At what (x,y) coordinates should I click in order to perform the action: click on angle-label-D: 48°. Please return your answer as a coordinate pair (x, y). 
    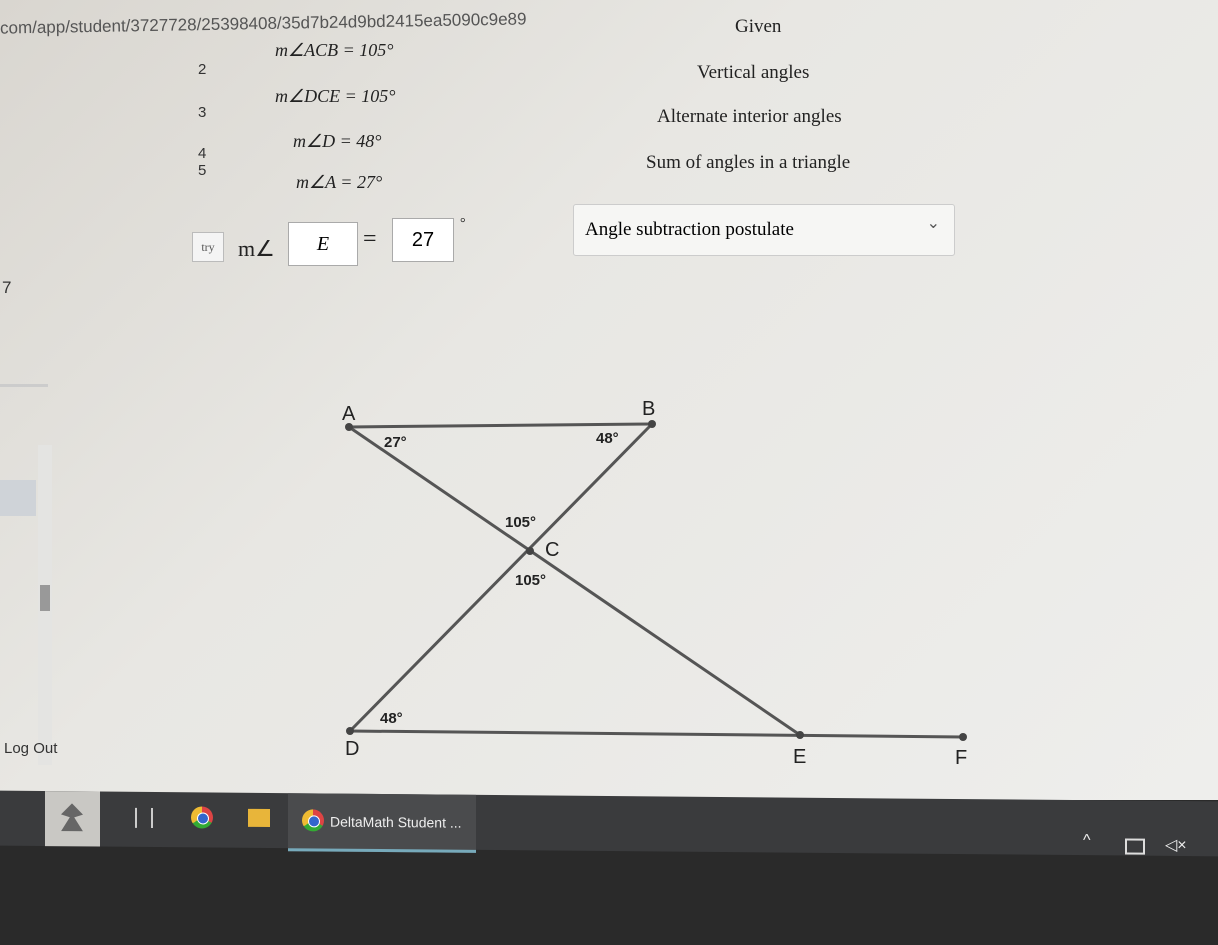
    Looking at the image, I should click on (391, 718).